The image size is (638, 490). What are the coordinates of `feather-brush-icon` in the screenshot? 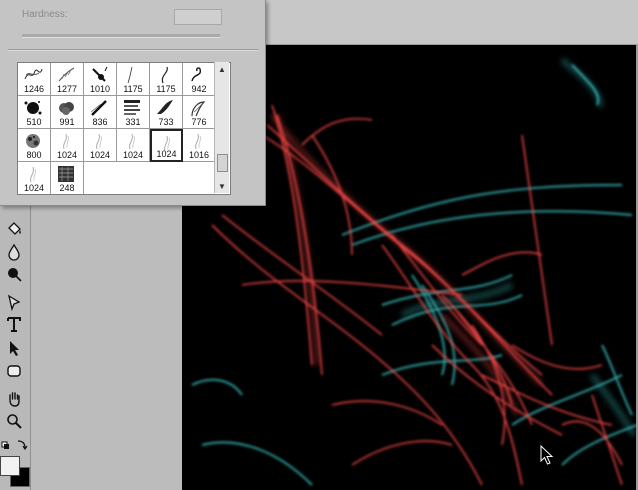 It's located at (66, 74).